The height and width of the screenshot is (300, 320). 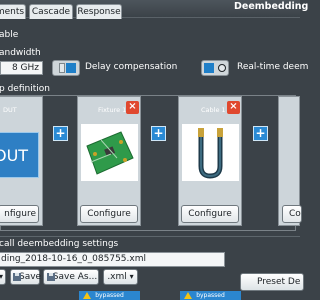 I want to click on save-icon, so click(x=17, y=277).